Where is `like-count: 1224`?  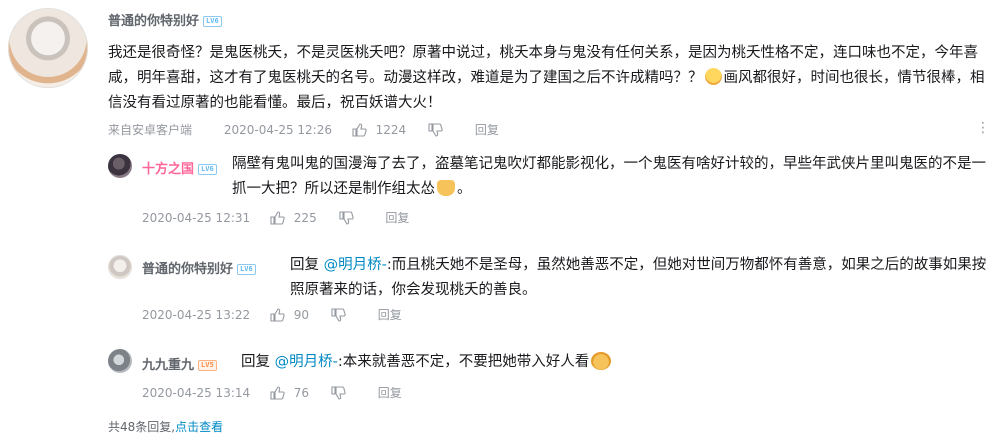 like-count: 1224 is located at coordinates (391, 129).